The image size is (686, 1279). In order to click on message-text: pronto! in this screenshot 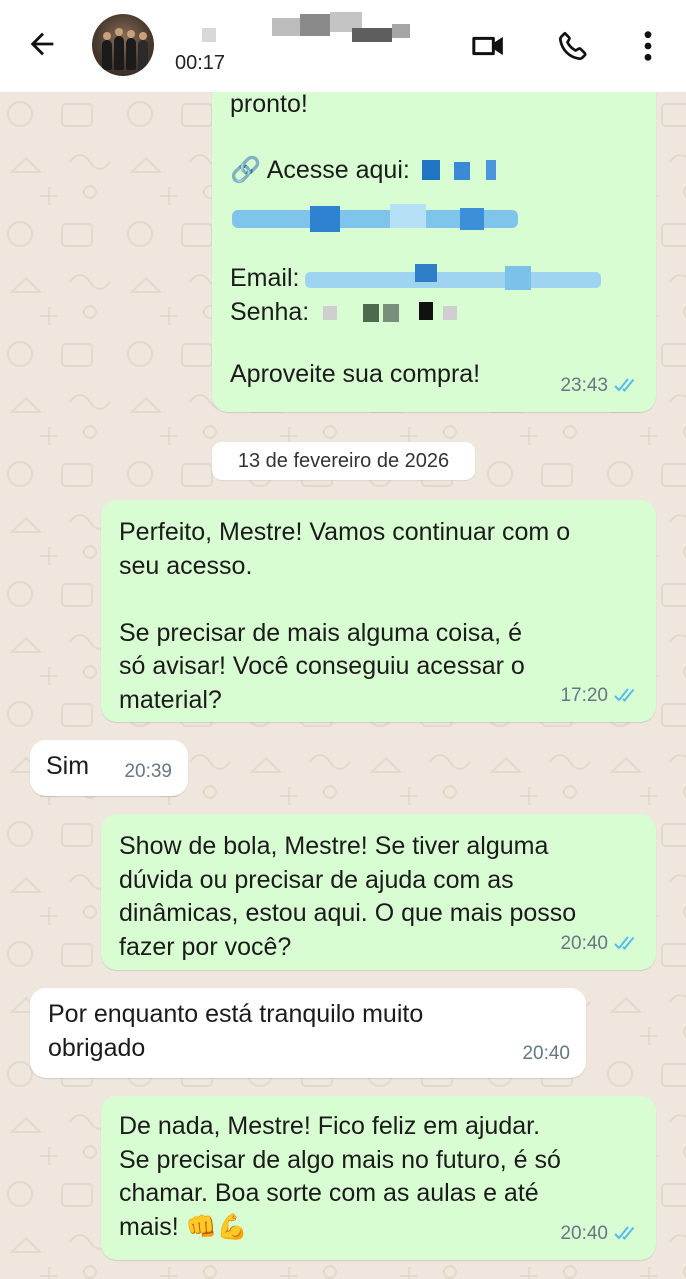, I will do `click(269, 105)`.